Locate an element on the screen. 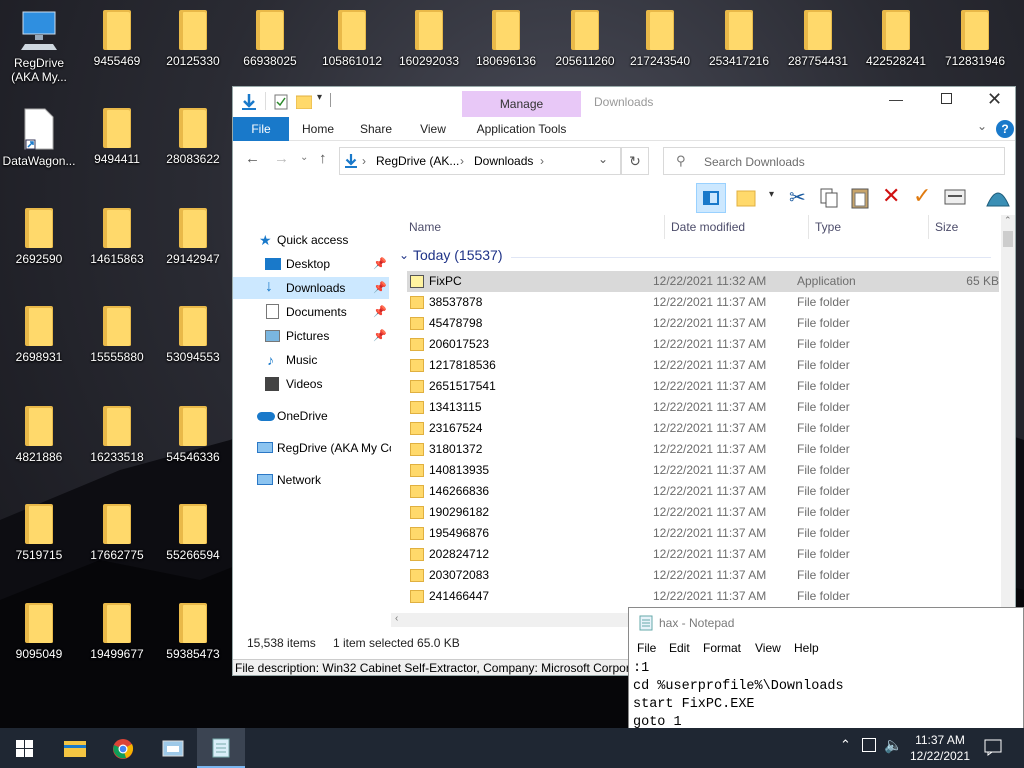 The width and height of the screenshot is (1024, 768). desktop-icon-folder: 19499677 is located at coordinates (117, 632).